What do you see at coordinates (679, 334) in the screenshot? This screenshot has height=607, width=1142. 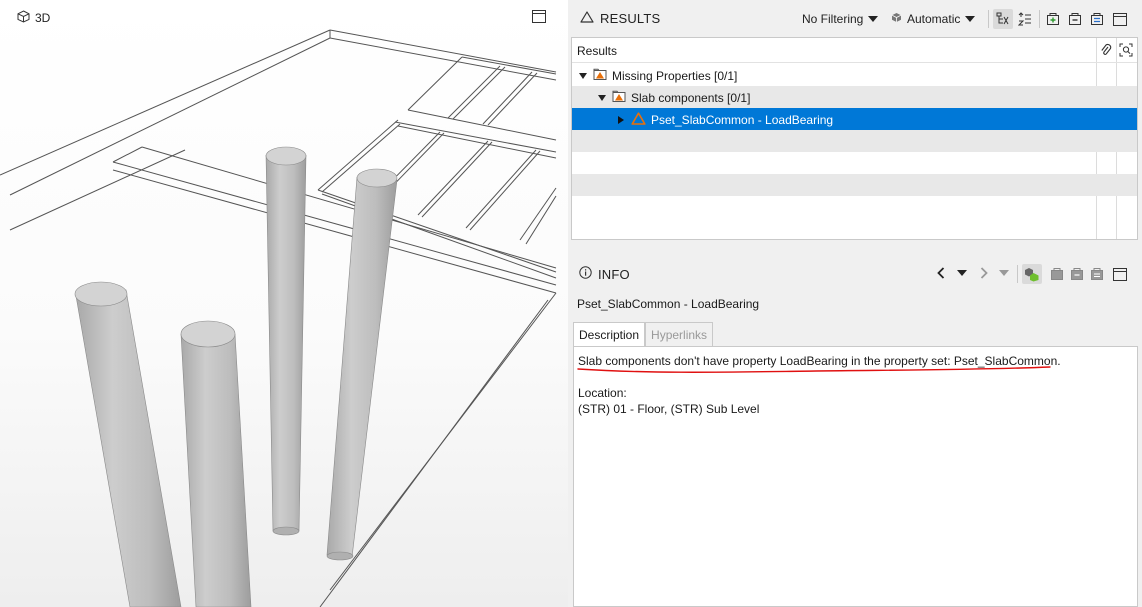 I see `tab-hyperlinks: Hyperlinks` at bounding box center [679, 334].